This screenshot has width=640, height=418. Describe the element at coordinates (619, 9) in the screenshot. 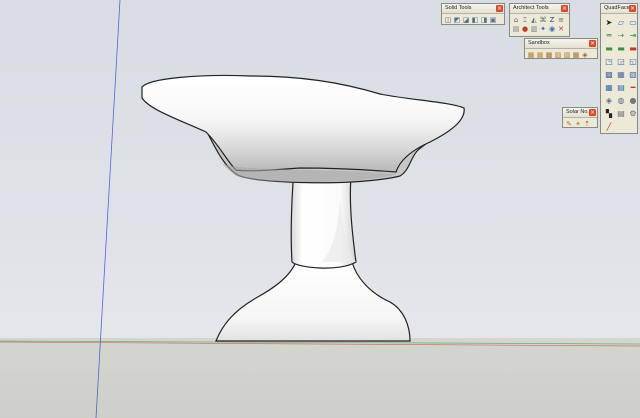

I see `quadface-titlebar: QuadFace... ×` at that location.